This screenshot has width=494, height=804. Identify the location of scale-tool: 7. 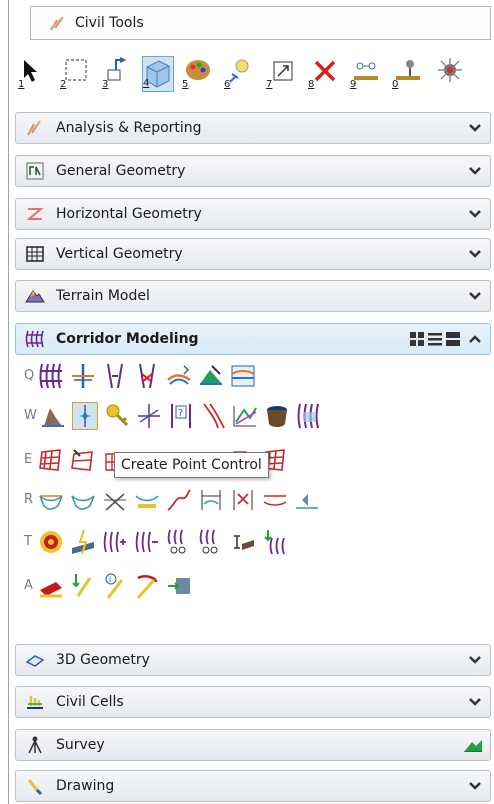
(282, 74).